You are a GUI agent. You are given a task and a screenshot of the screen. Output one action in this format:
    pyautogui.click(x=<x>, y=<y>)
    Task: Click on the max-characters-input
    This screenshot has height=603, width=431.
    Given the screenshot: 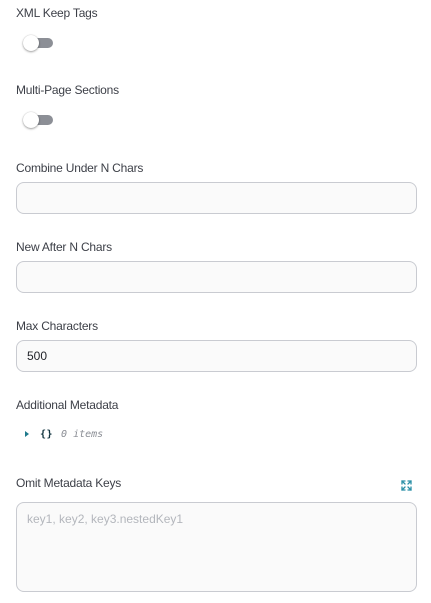 What is the action you would take?
    pyautogui.click(x=216, y=356)
    